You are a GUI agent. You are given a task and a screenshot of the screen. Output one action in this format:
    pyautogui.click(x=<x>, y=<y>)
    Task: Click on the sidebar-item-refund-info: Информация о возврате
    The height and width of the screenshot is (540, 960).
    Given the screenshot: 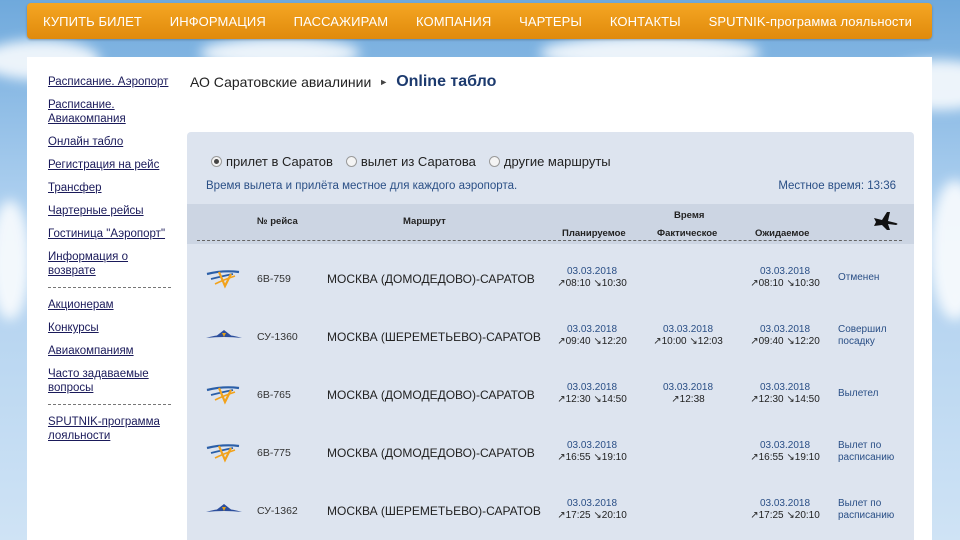 What is the action you would take?
    pyautogui.click(x=110, y=264)
    